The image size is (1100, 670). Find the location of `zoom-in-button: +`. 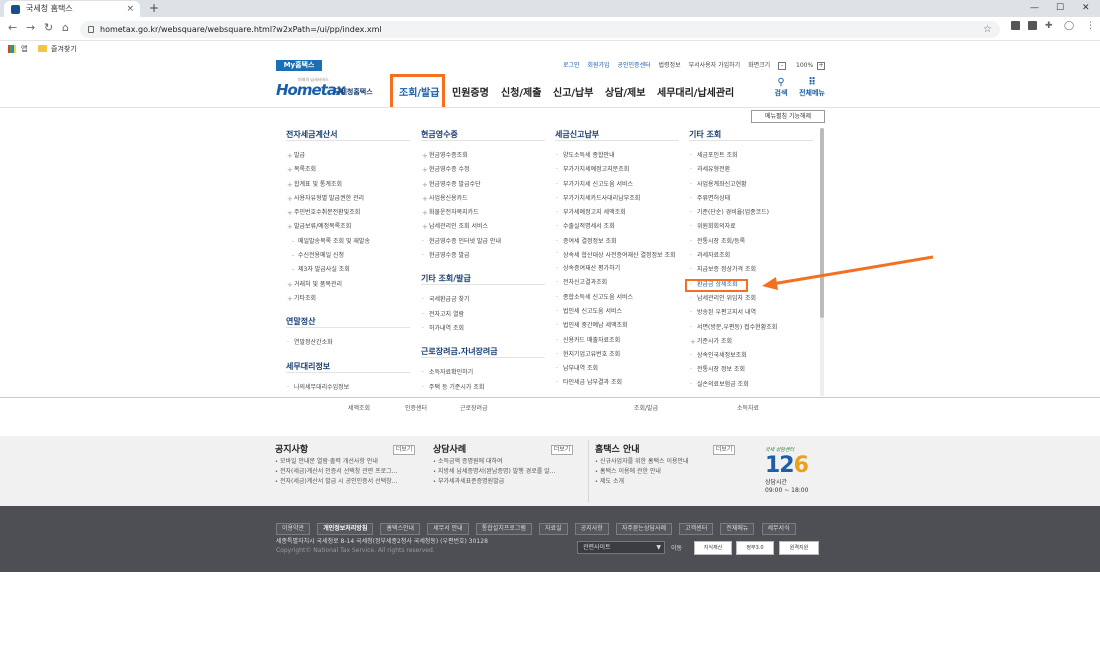

zoom-in-button: + is located at coordinates (821, 65).